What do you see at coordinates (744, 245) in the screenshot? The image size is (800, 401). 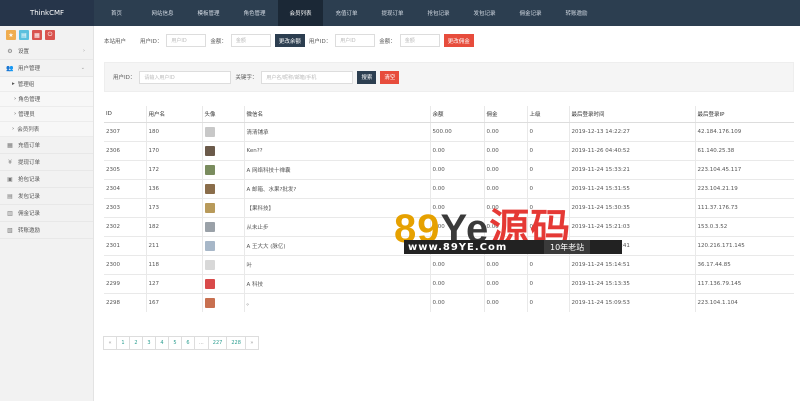 I see `cell-ip: 120.216.171.145` at bounding box center [744, 245].